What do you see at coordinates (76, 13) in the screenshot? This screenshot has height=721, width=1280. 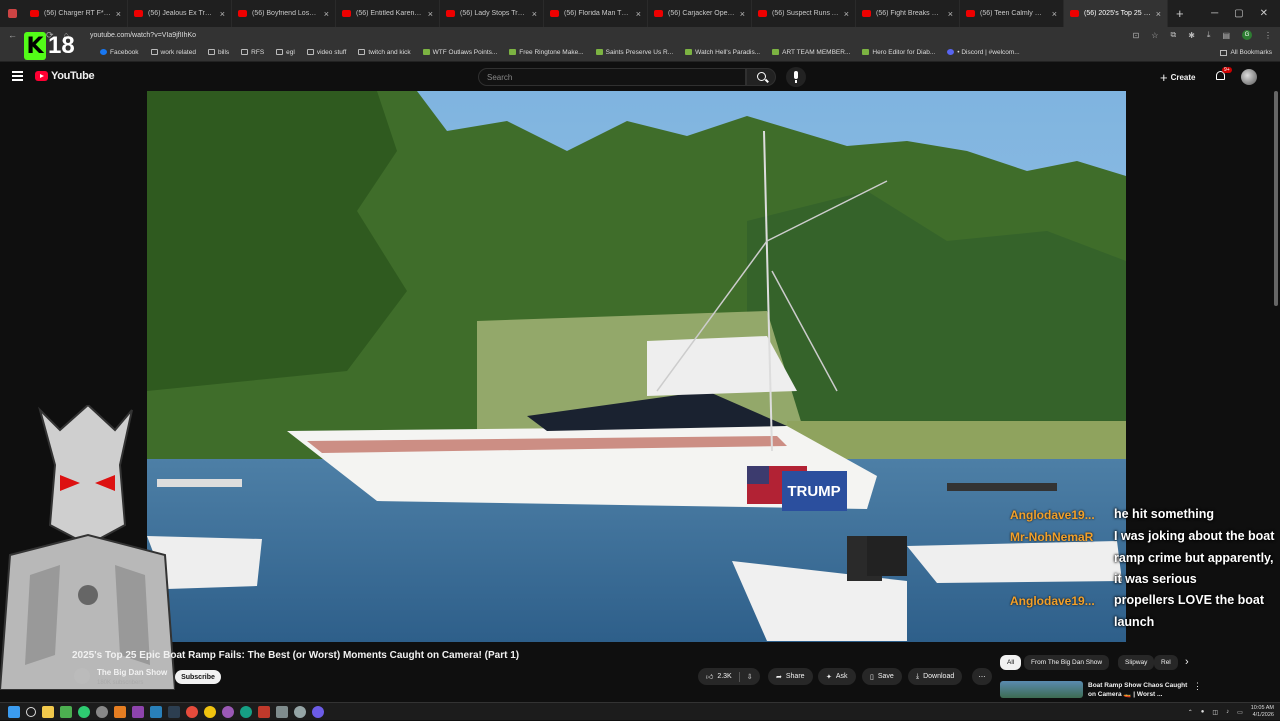 I see `browser-tab: (56) Charger RT F**S UP ×` at bounding box center [76, 13].